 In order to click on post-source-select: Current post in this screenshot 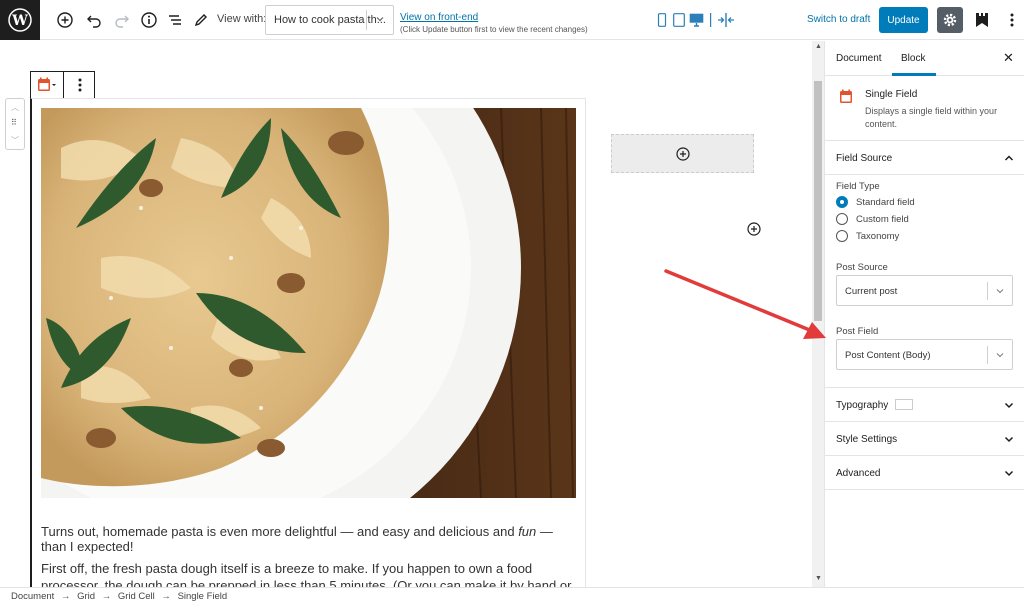, I will do `click(924, 290)`.